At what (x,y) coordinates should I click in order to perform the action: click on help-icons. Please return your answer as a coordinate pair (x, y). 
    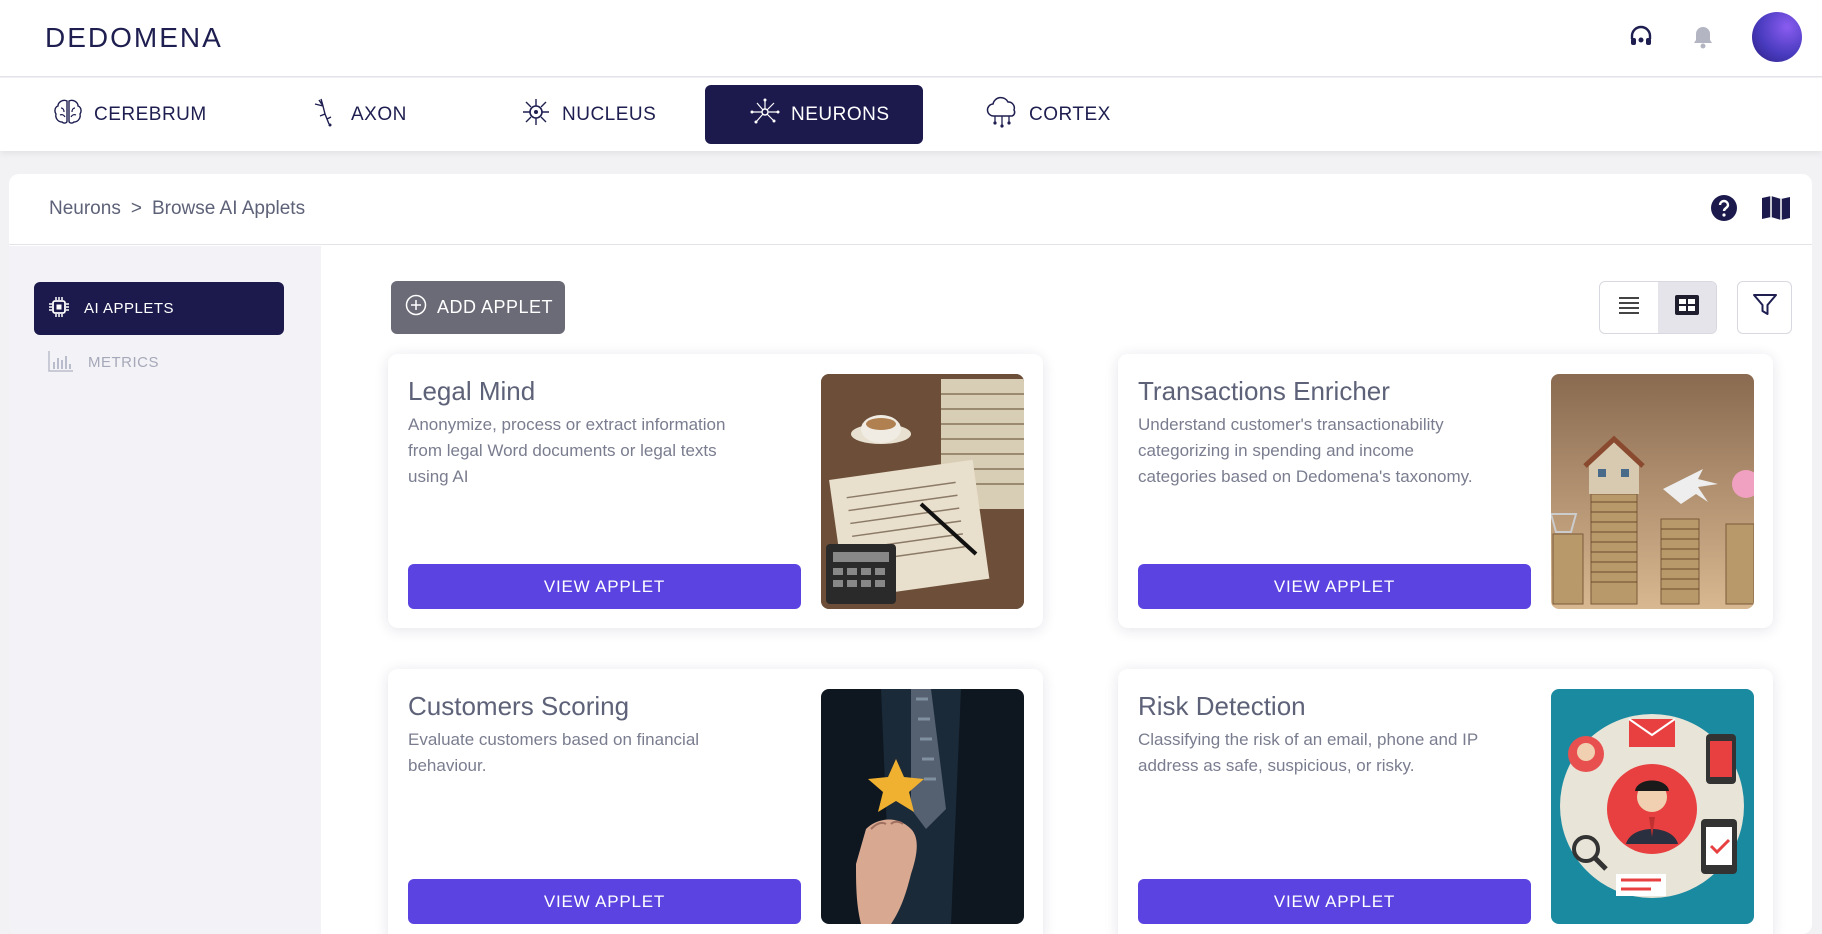
    Looking at the image, I should click on (1751, 210).